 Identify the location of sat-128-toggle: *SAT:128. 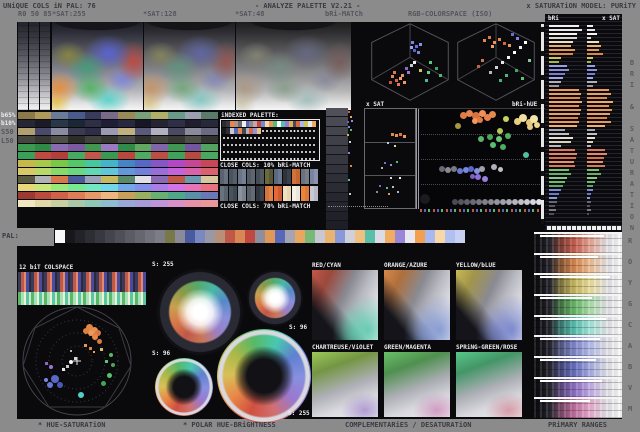
(160, 14).